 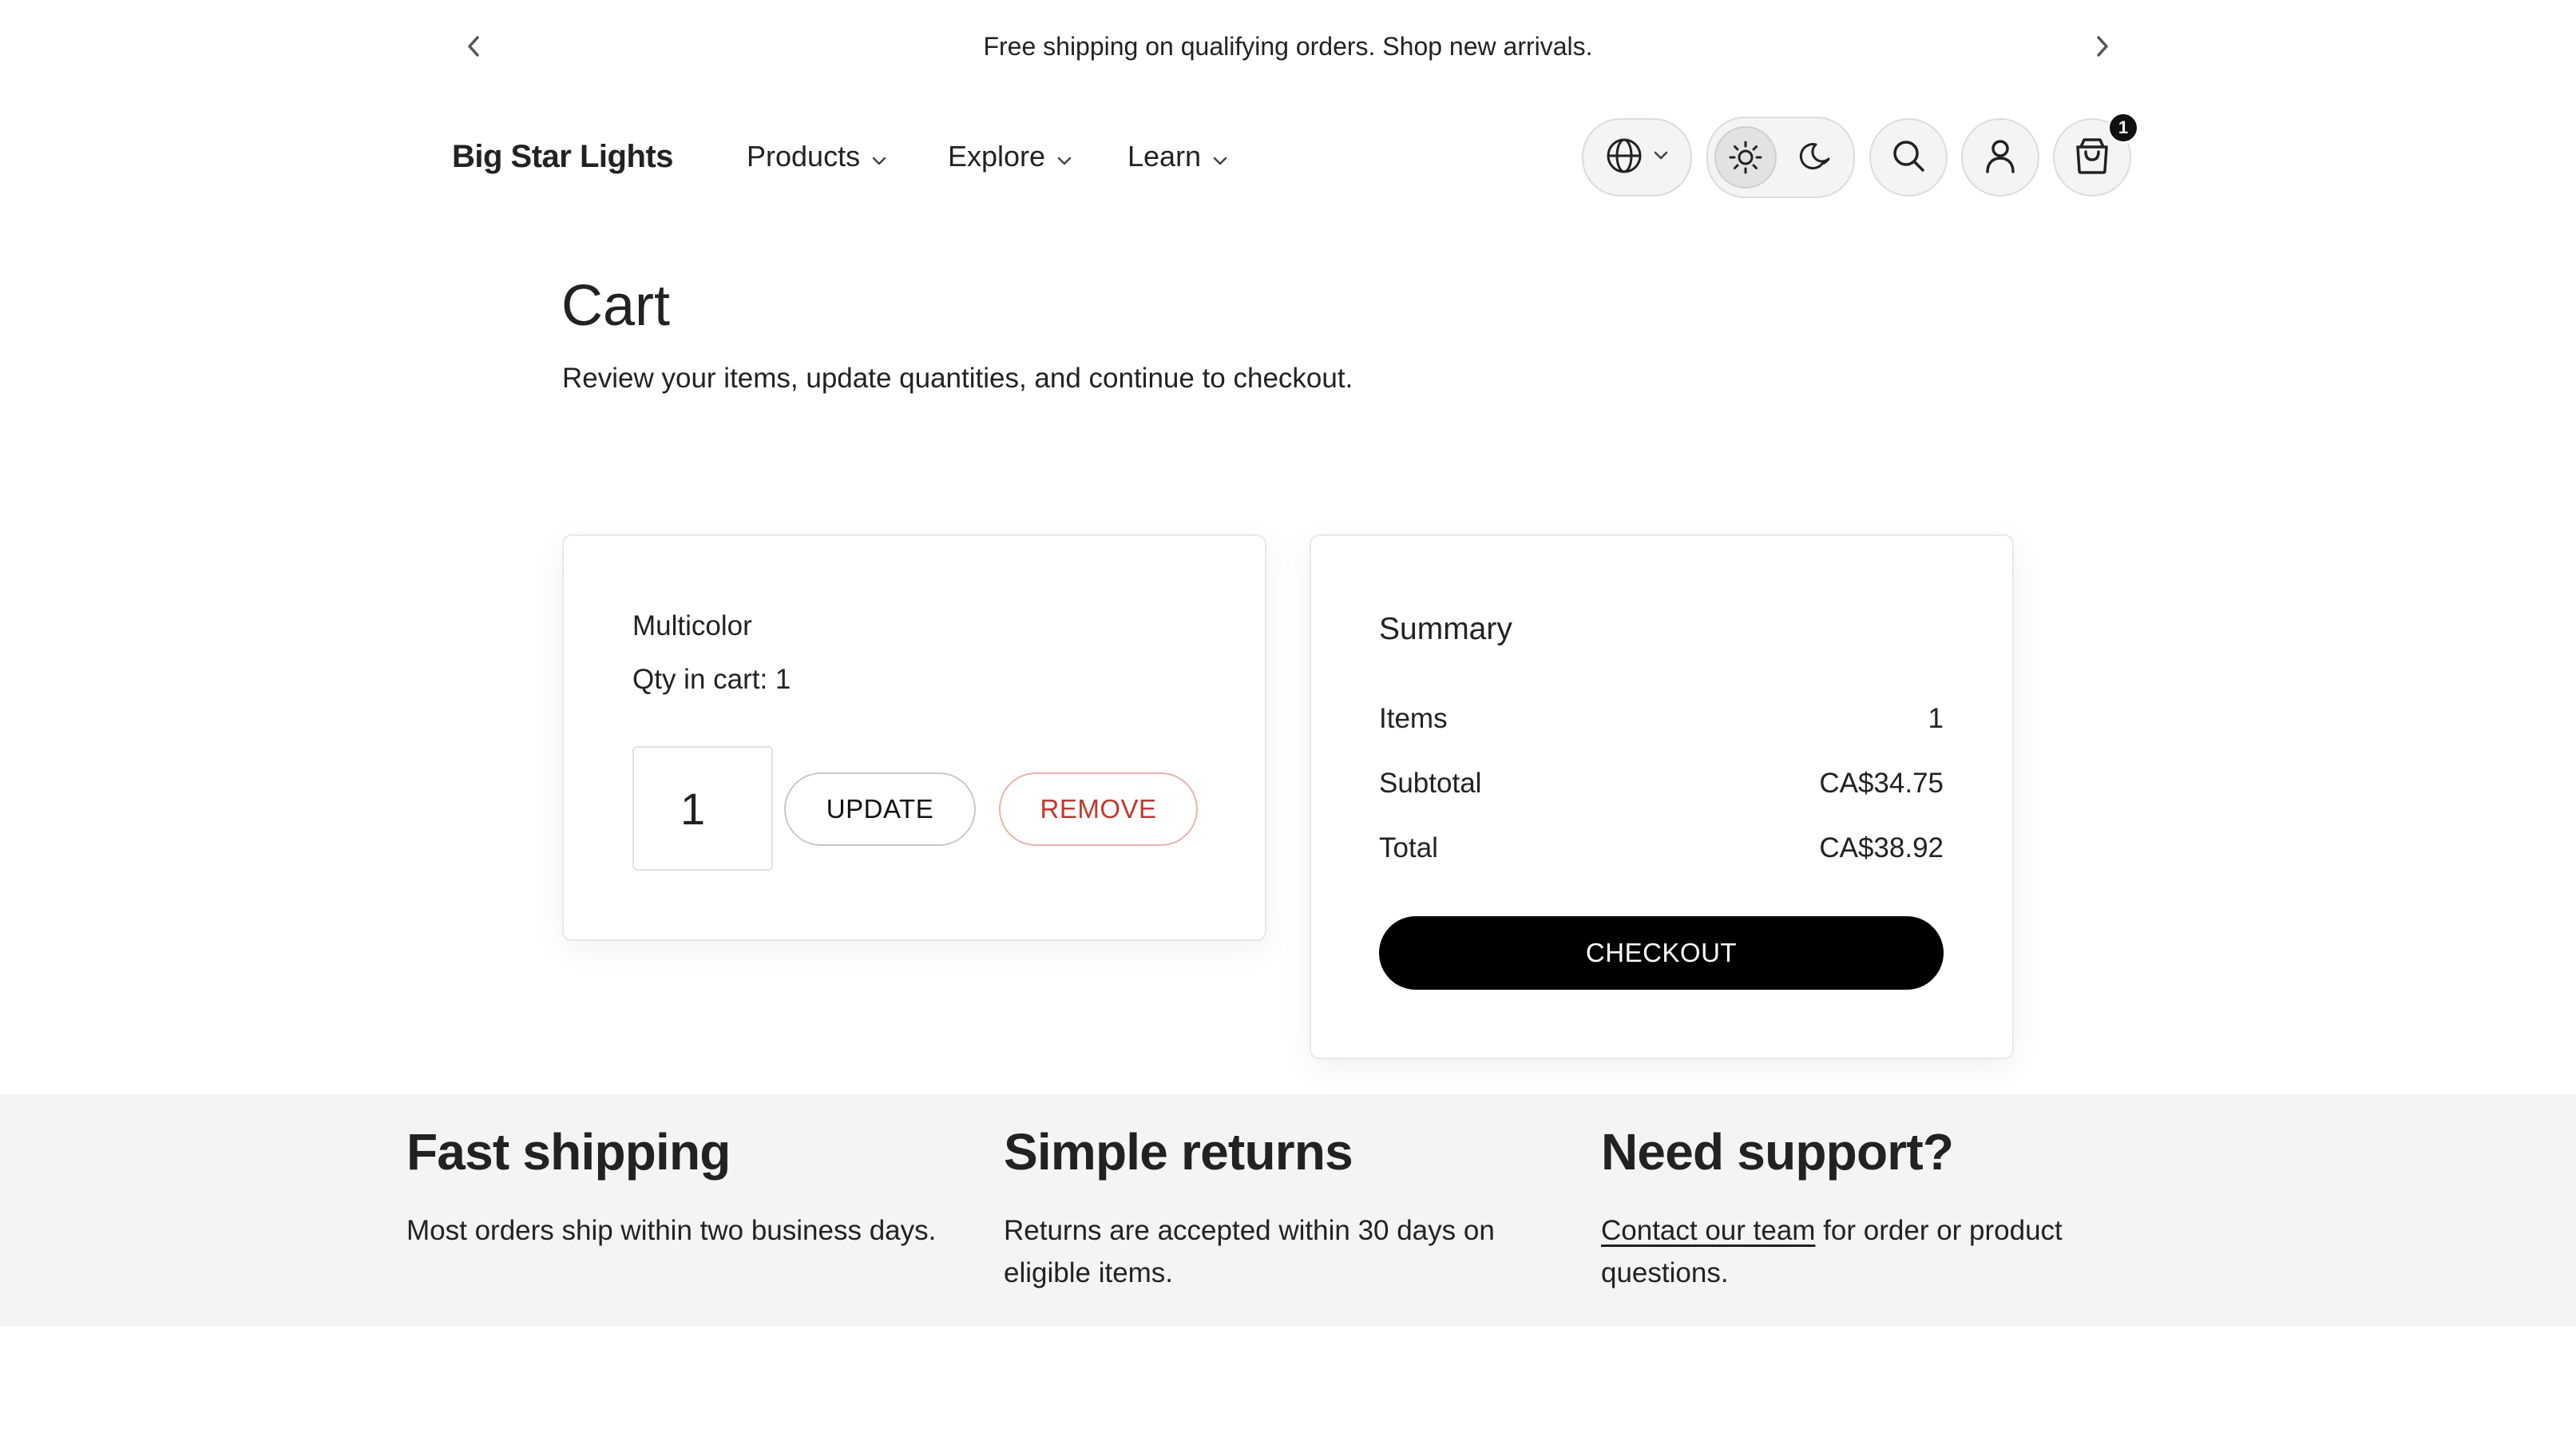 I want to click on page-title: Cart, so click(x=616, y=306).